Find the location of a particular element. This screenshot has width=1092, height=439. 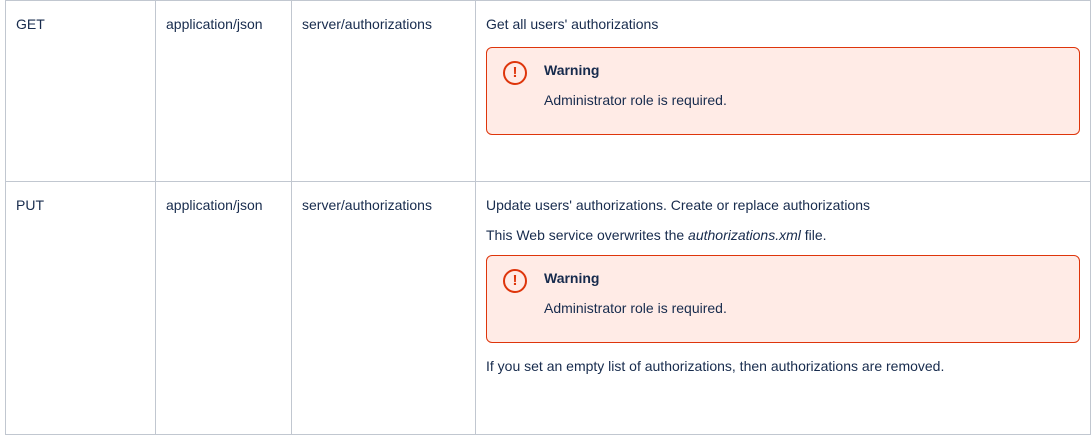

method-cell: GET is located at coordinates (80, 91).